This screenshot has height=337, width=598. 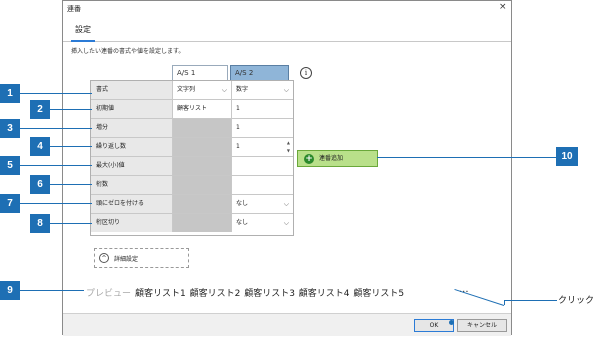 What do you see at coordinates (238, 146) in the screenshot?
I see `cell-value: 1` at bounding box center [238, 146].